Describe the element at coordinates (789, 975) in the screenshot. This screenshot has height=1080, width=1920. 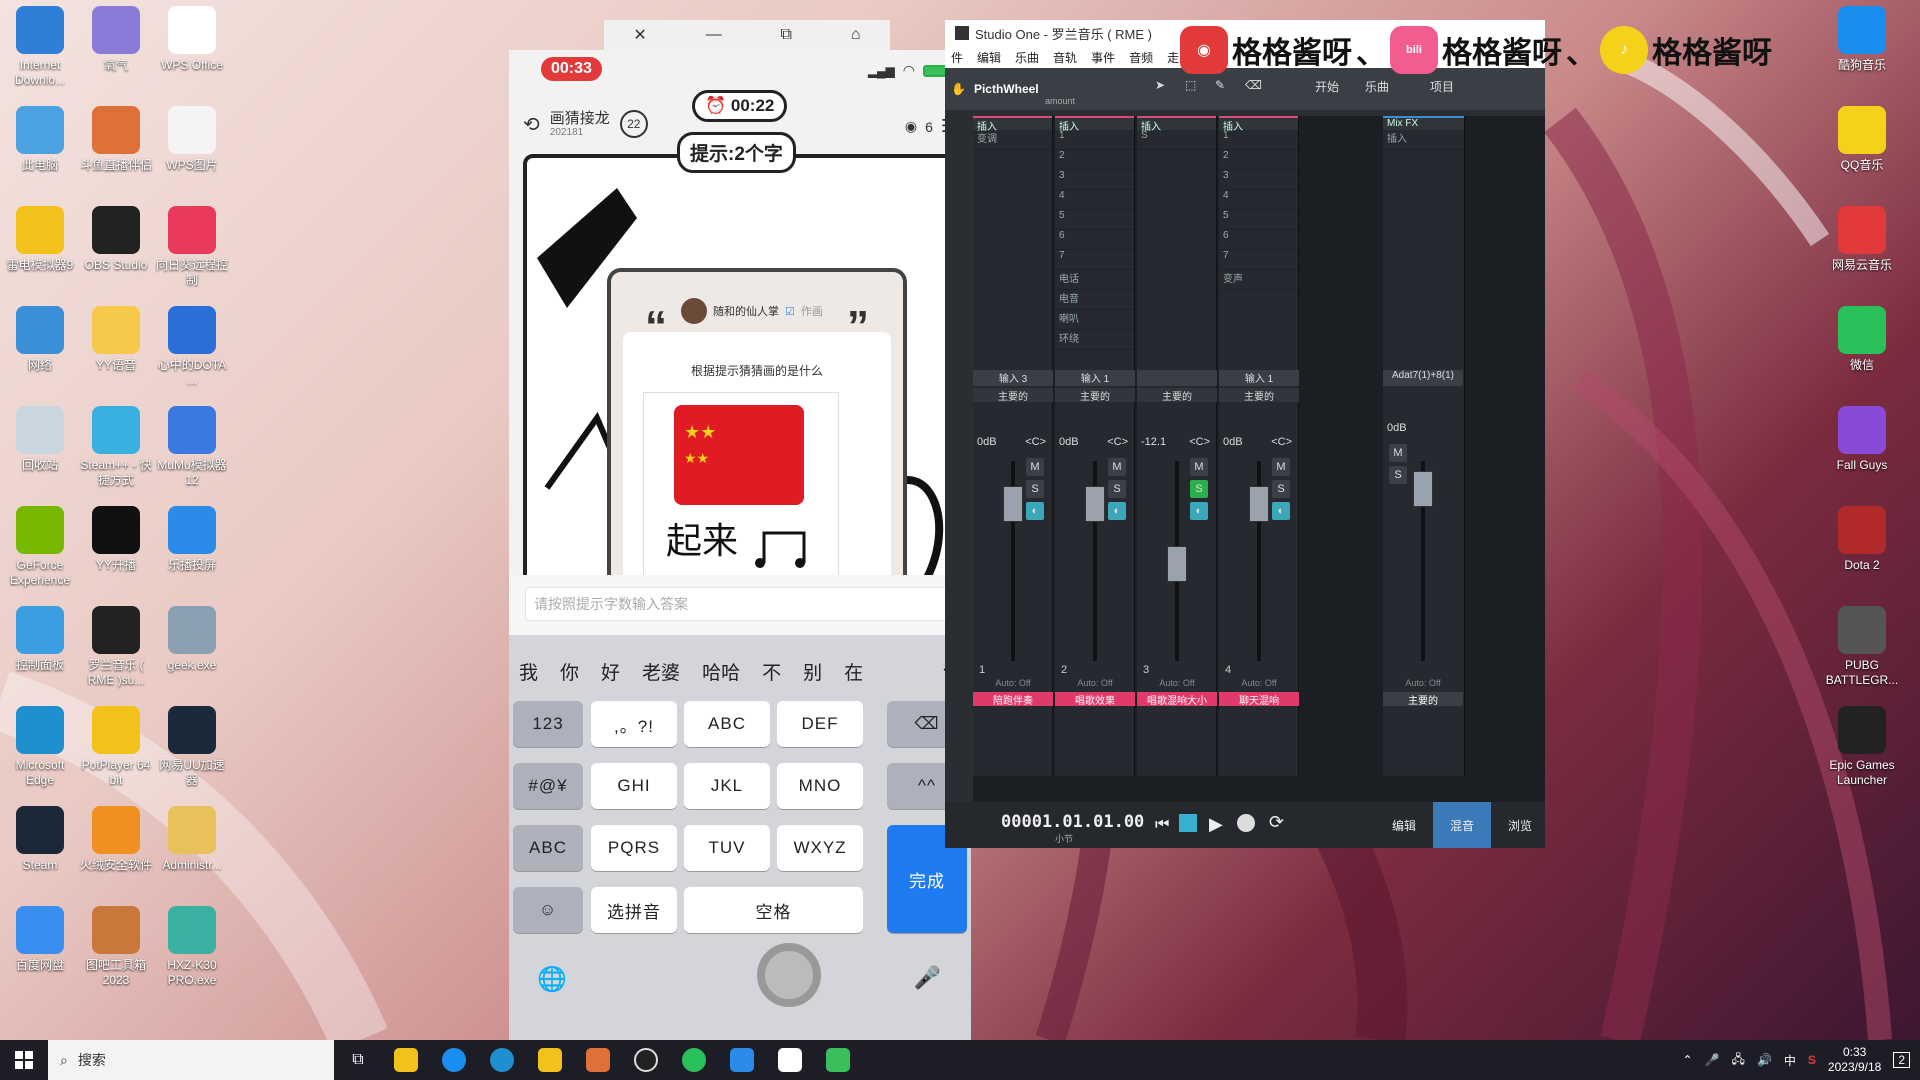
I see `assistive-touch` at that location.